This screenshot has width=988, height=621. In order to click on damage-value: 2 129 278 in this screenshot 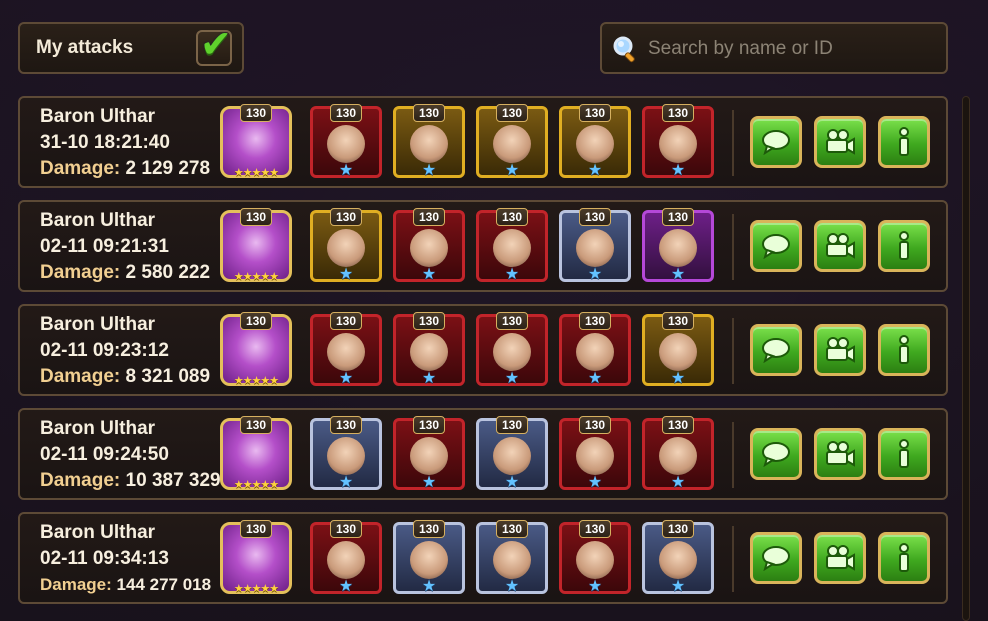, I will do `click(168, 168)`.